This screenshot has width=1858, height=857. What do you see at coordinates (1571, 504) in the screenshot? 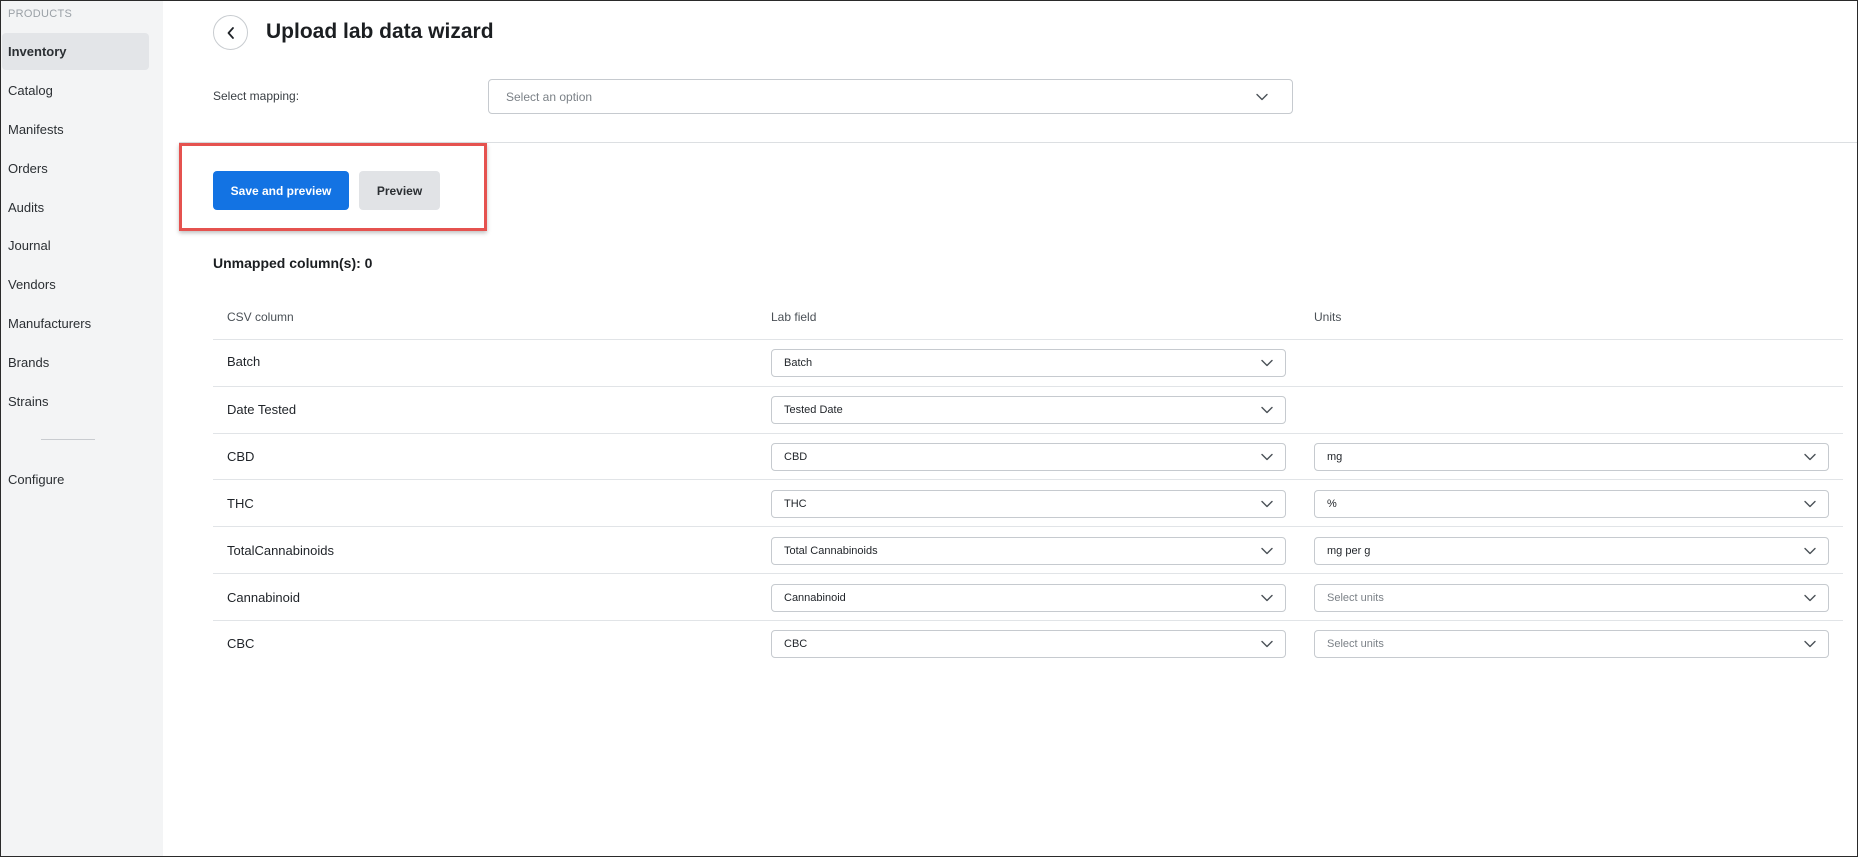
I see `units-select: %` at bounding box center [1571, 504].